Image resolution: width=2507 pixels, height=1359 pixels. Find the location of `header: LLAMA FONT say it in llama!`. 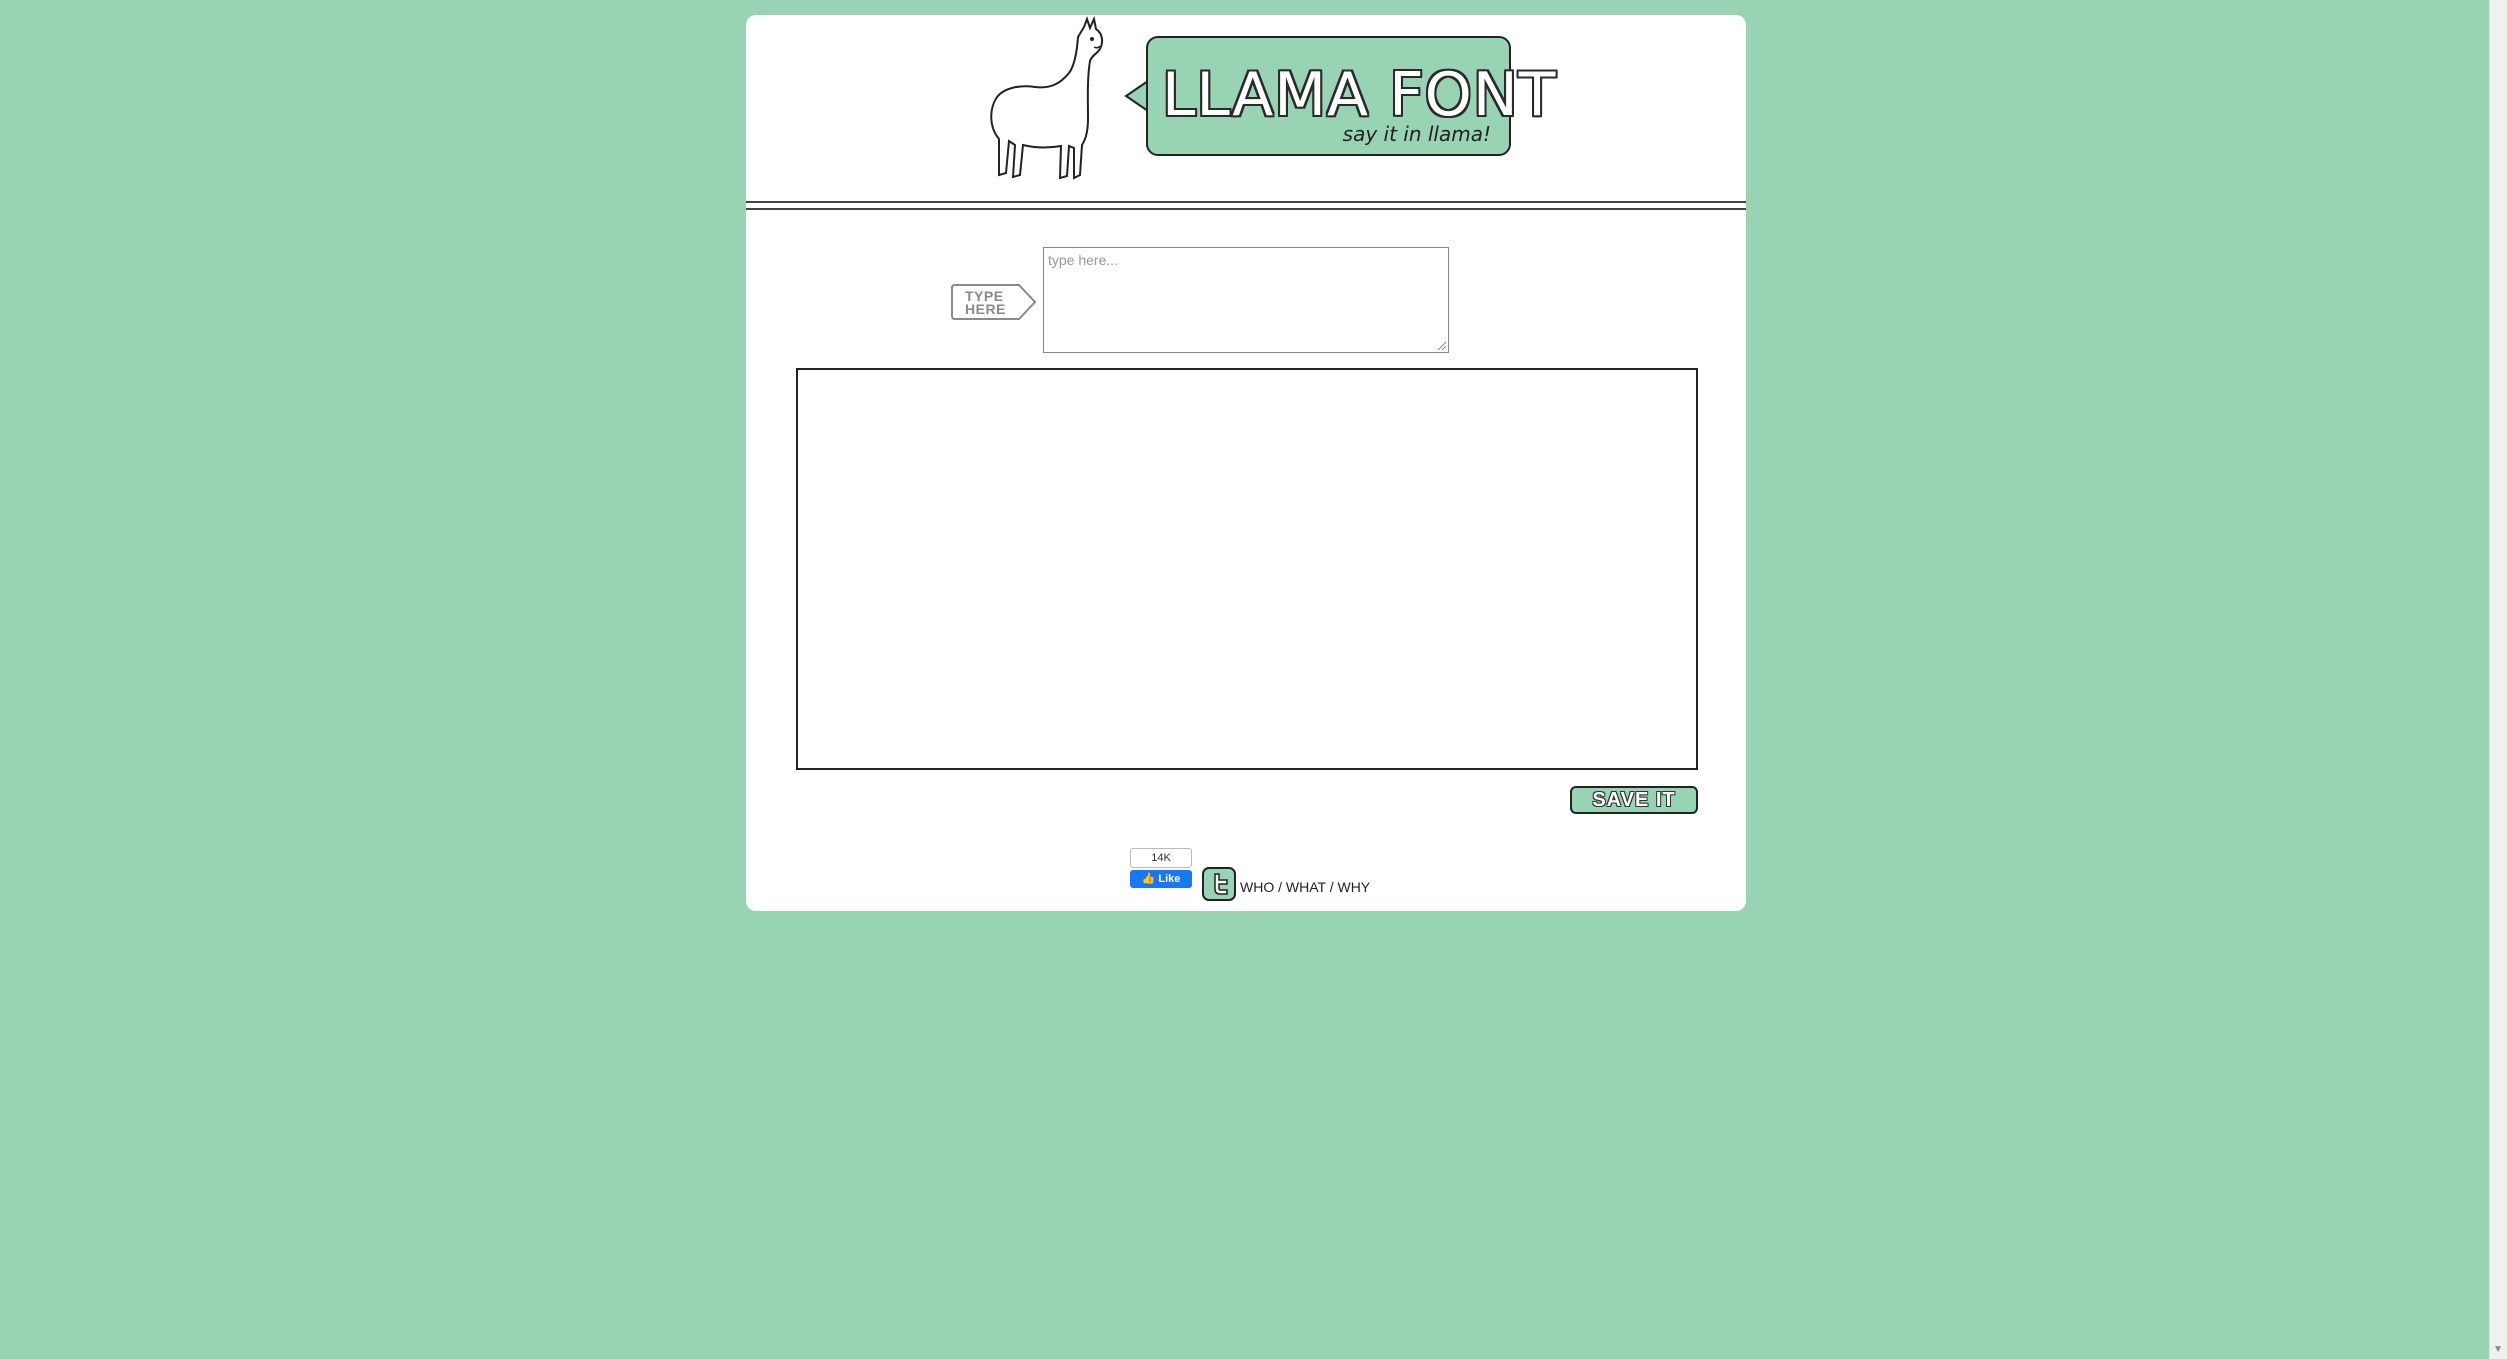

header: LLAMA FONT say it in llama! is located at coordinates (1246, 110).